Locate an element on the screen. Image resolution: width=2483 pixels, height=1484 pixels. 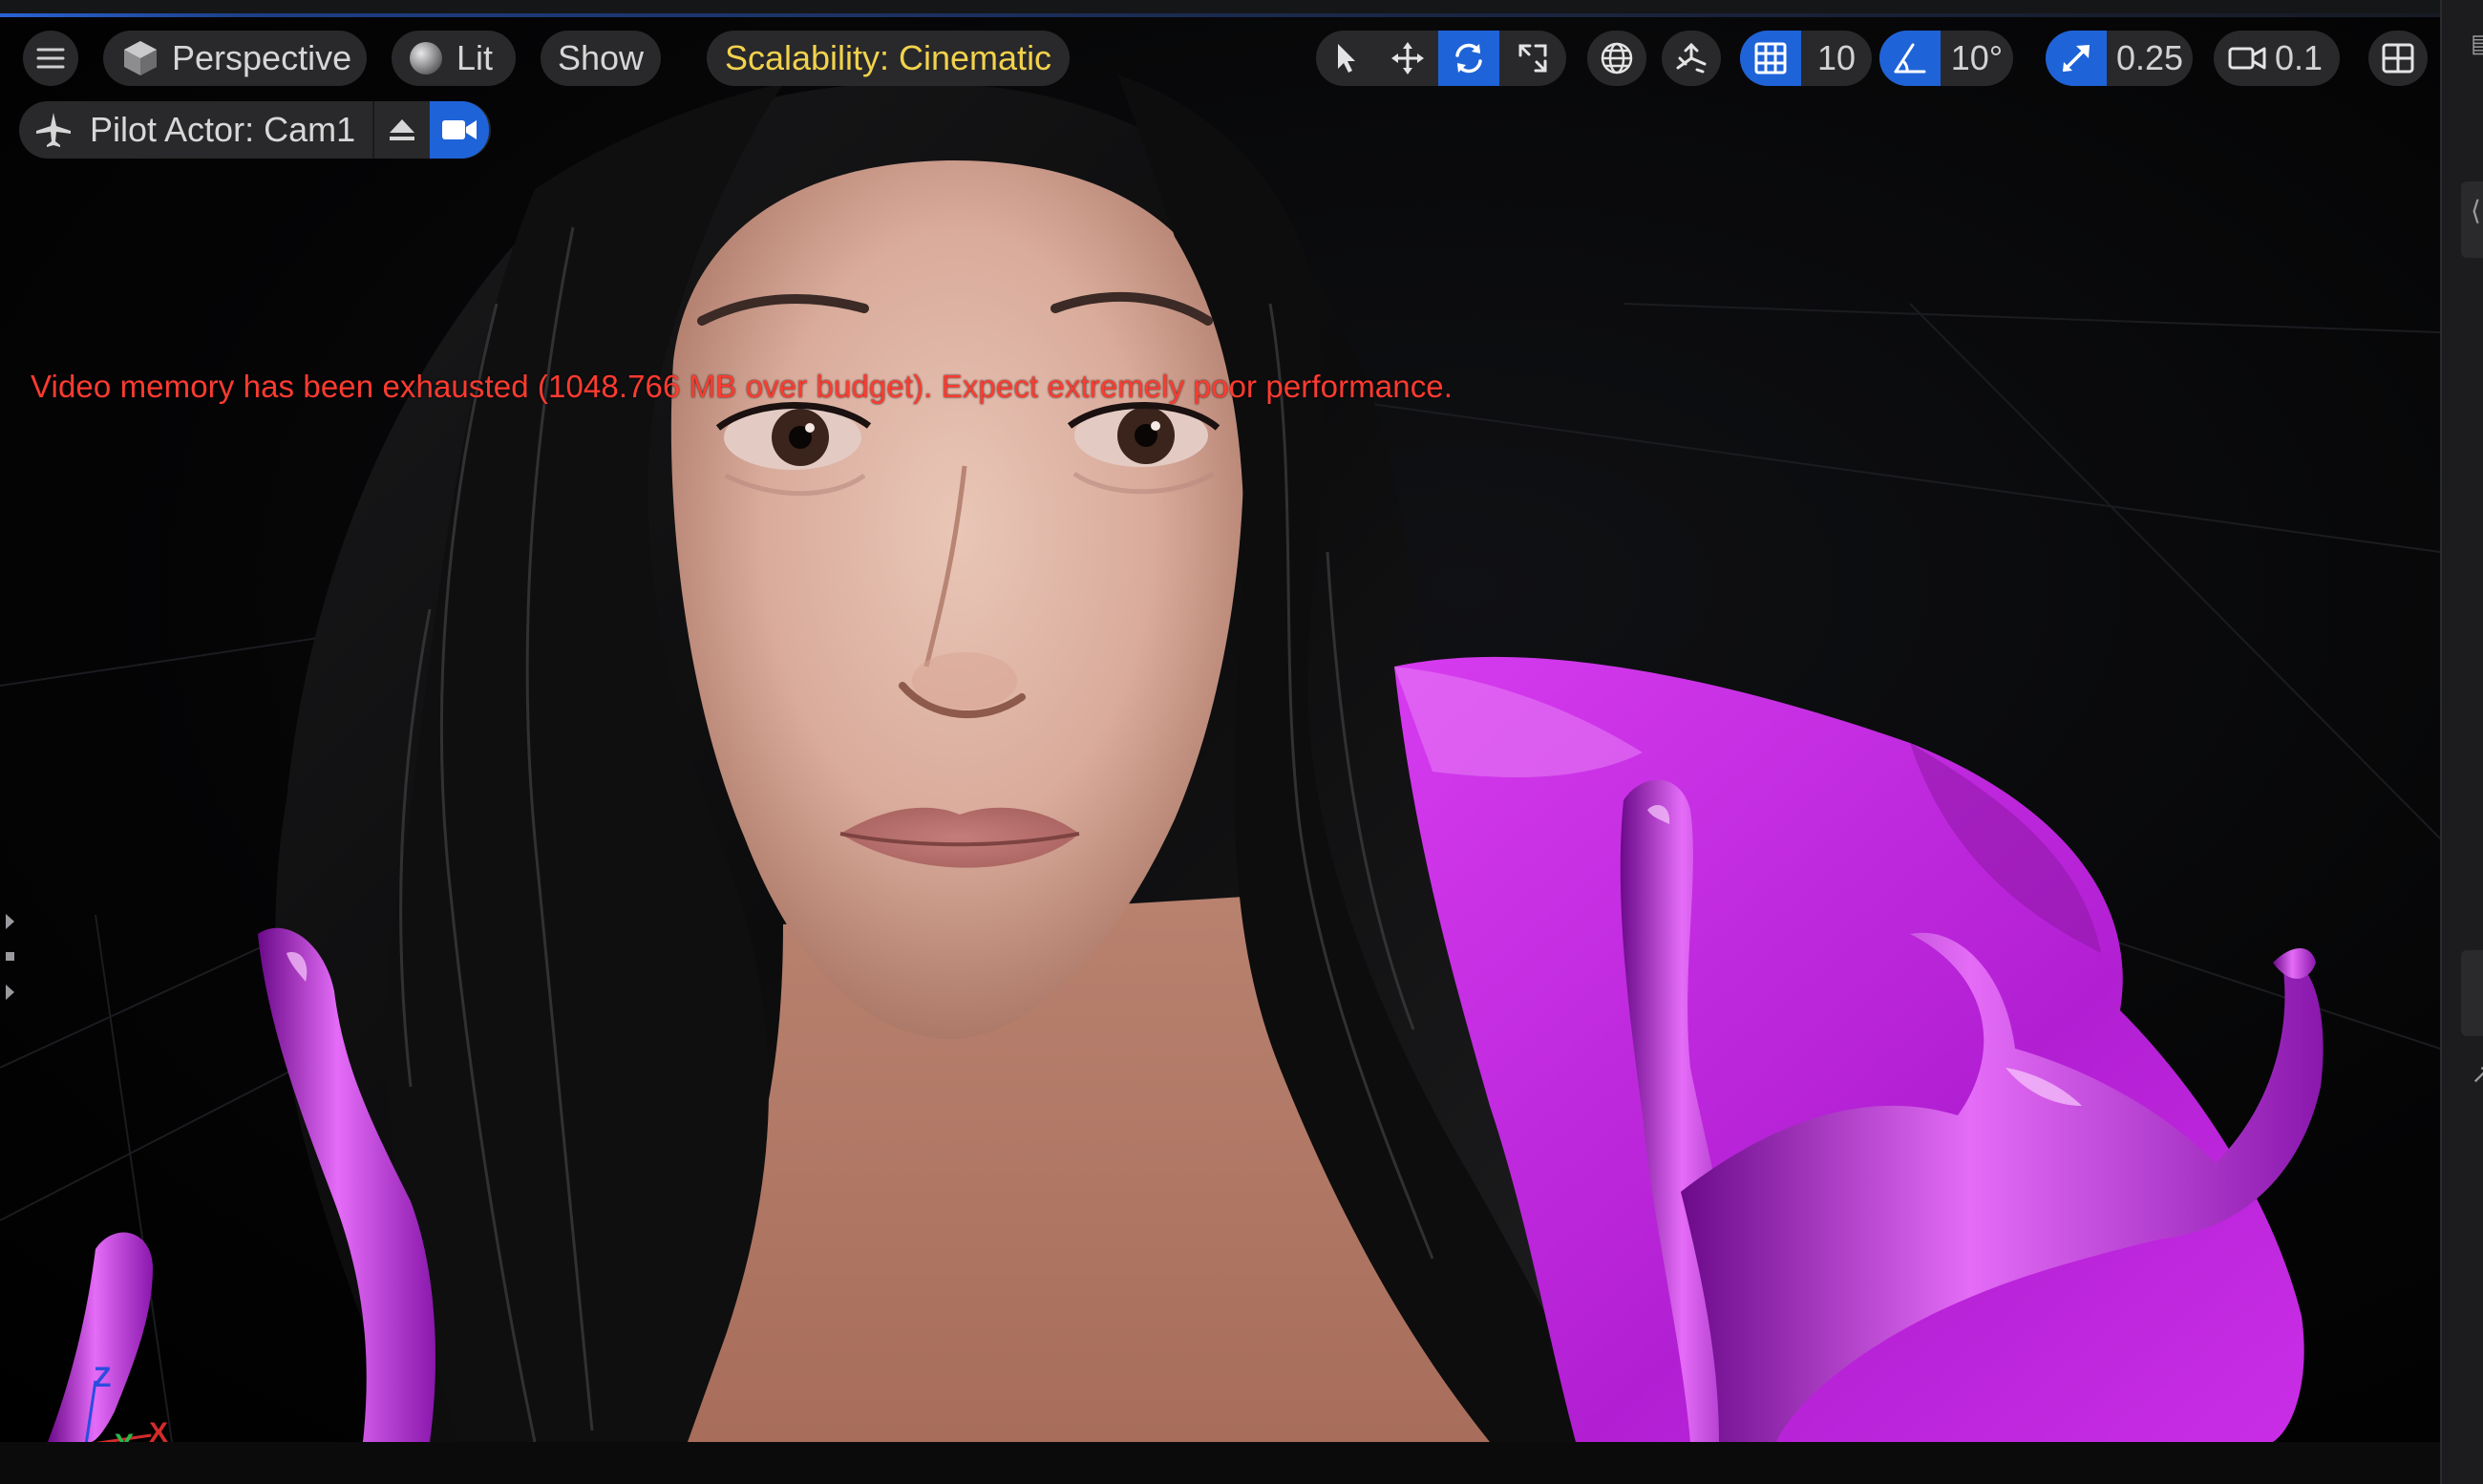
pilot-actor-label: Pilot Actor: Cam1 is located at coordinates (223, 129).